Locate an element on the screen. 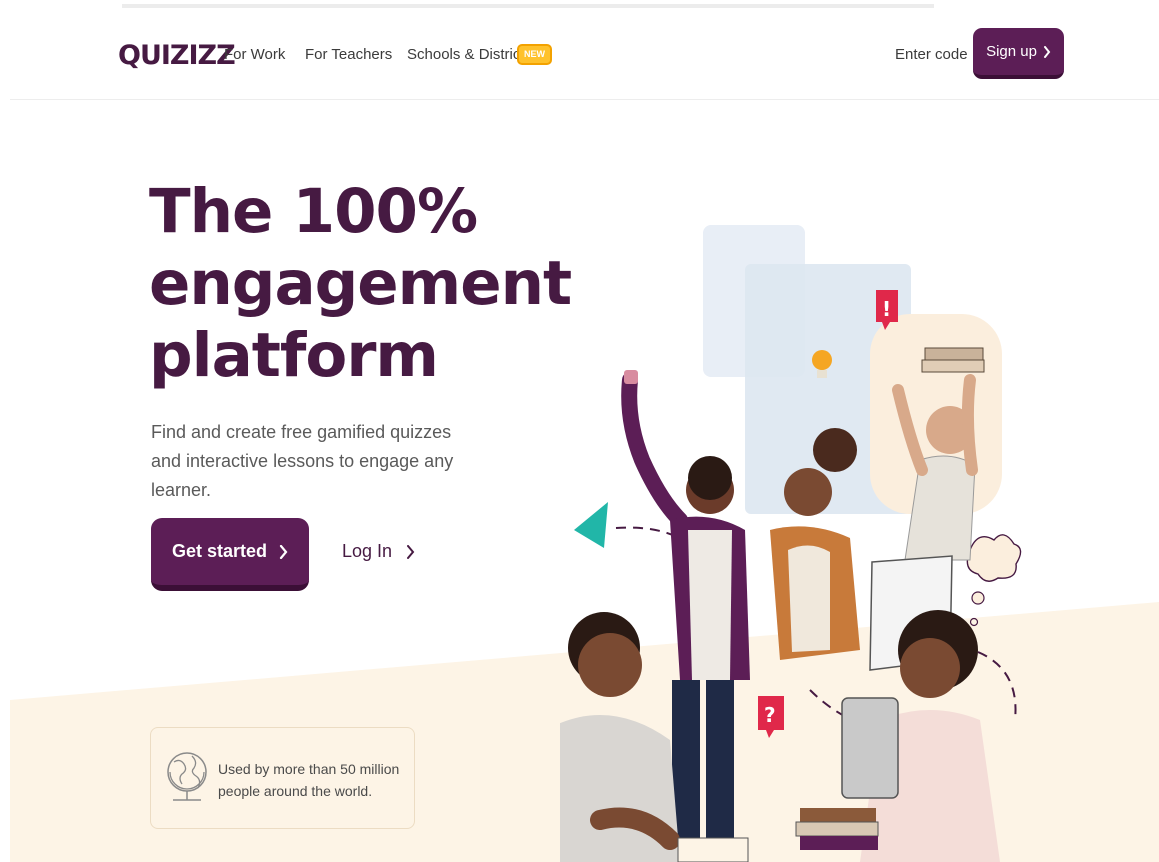 This screenshot has height=862, width=1159. get-started-button: Get started is located at coordinates (230, 554).